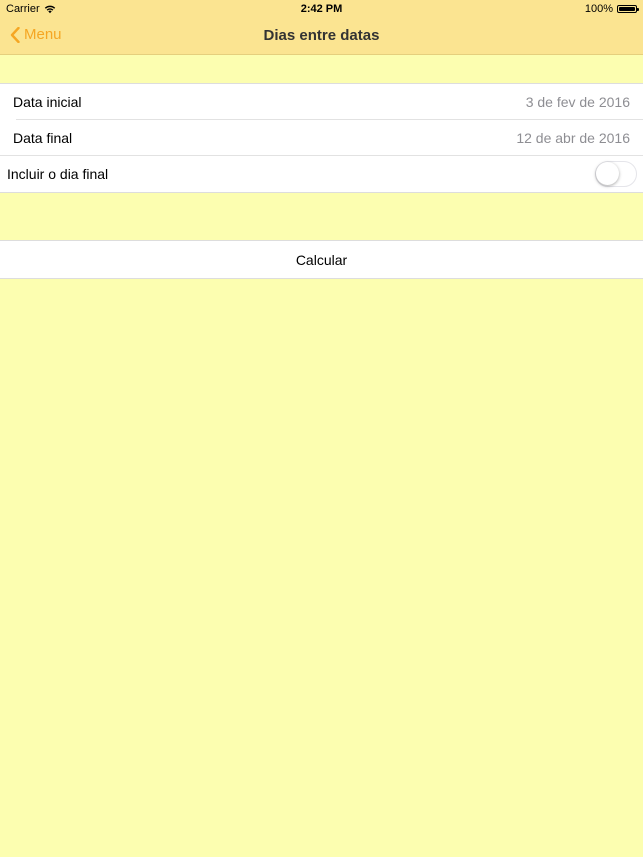 This screenshot has height=857, width=643. I want to click on include-last-day-label: Incluir o dia final, so click(58, 174).